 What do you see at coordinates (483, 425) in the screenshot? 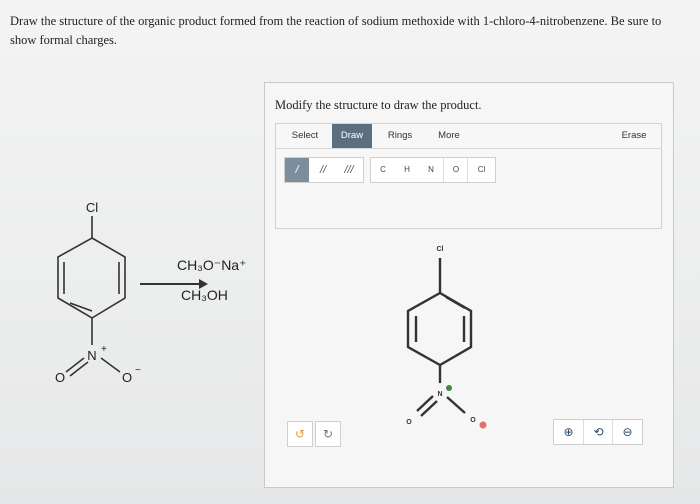
I see `canvas-o-minus-charge` at bounding box center [483, 425].